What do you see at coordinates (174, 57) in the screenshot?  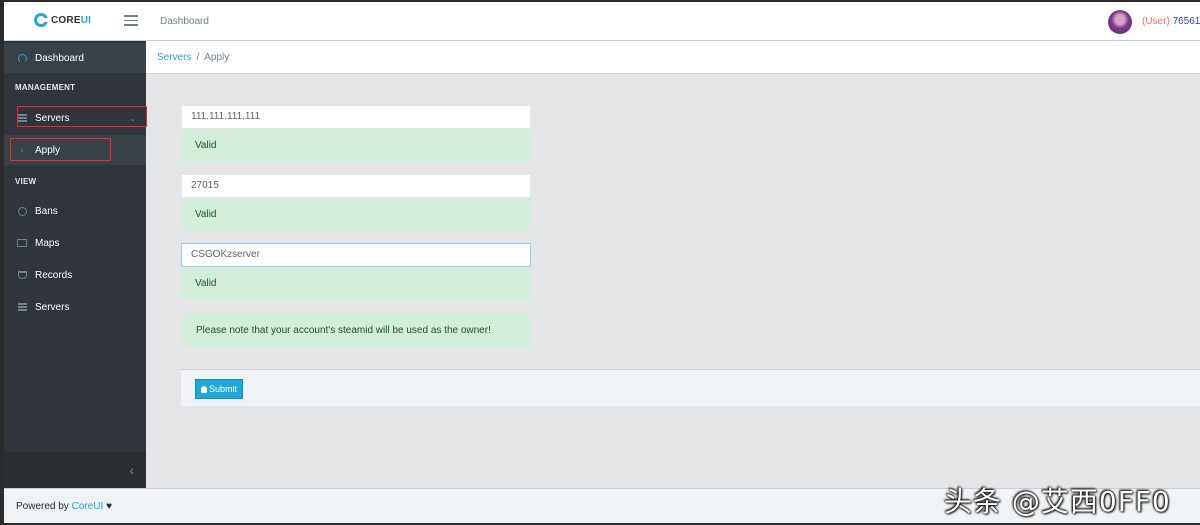 I see `breadcrumb-link-servers: Servers` at bounding box center [174, 57].